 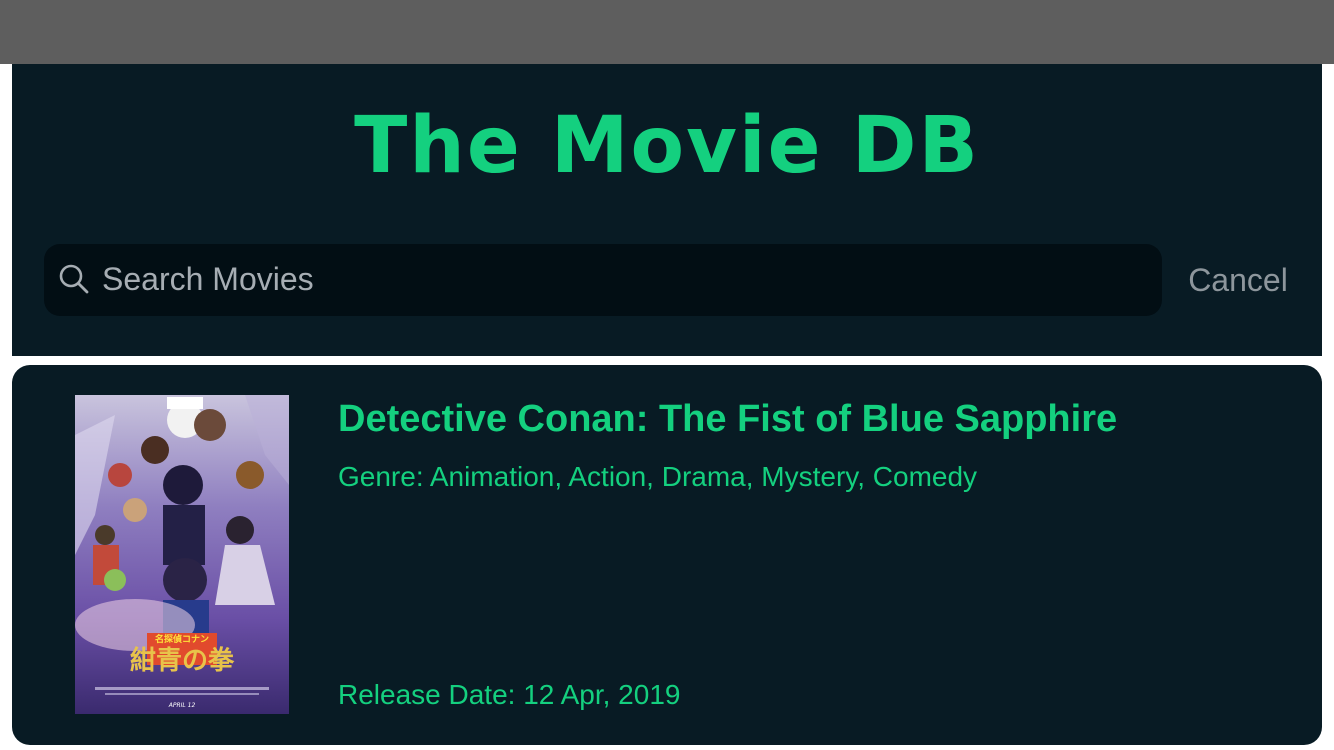 I want to click on search-icon, so click(x=74, y=279).